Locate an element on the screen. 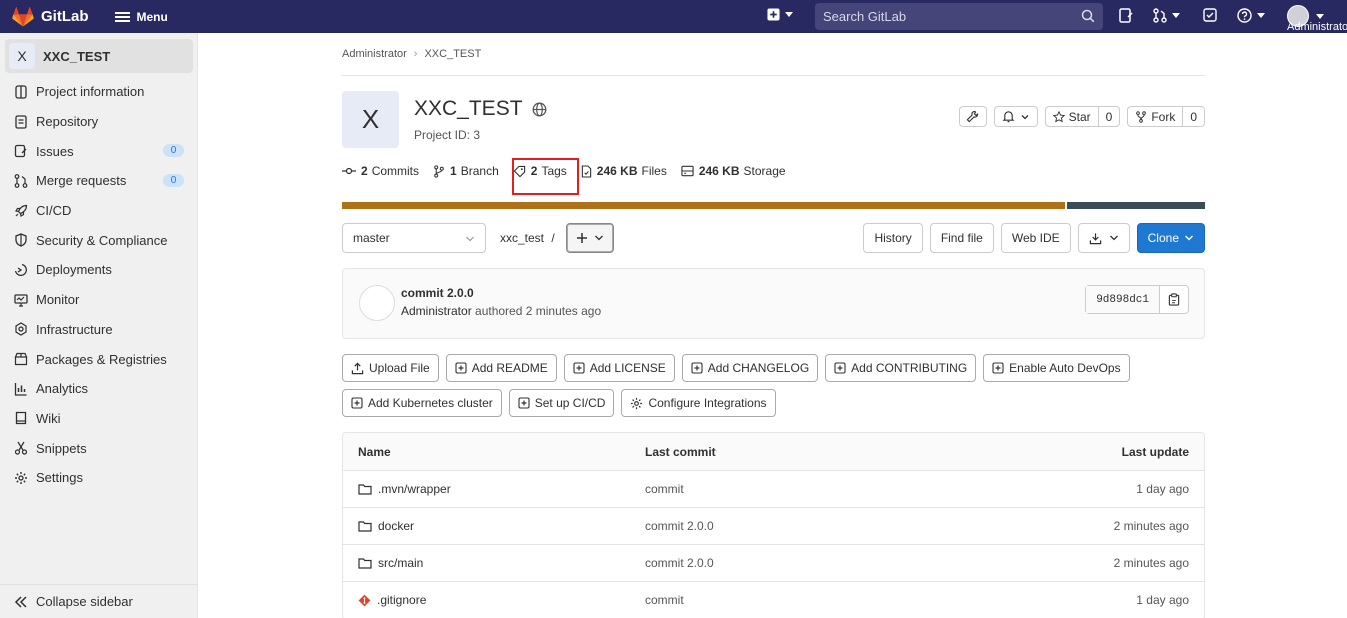 This screenshot has height=618, width=1347. file-name-link: src/main is located at coordinates (400, 563).